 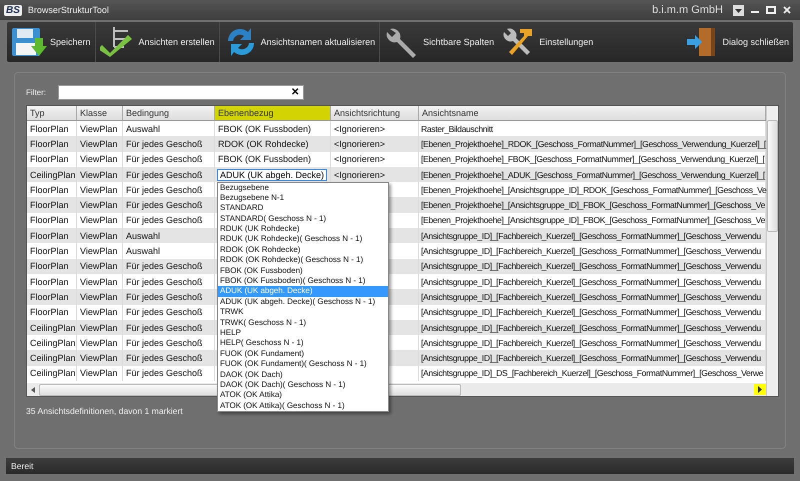 I want to click on dropdown-option: TRWK, so click(x=303, y=312).